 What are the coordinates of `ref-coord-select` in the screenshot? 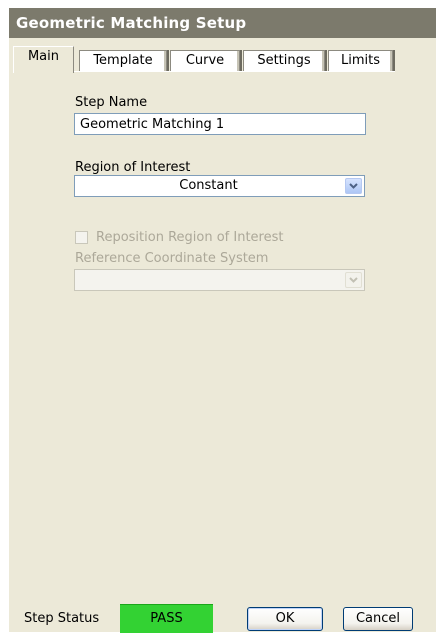 It's located at (219, 280).